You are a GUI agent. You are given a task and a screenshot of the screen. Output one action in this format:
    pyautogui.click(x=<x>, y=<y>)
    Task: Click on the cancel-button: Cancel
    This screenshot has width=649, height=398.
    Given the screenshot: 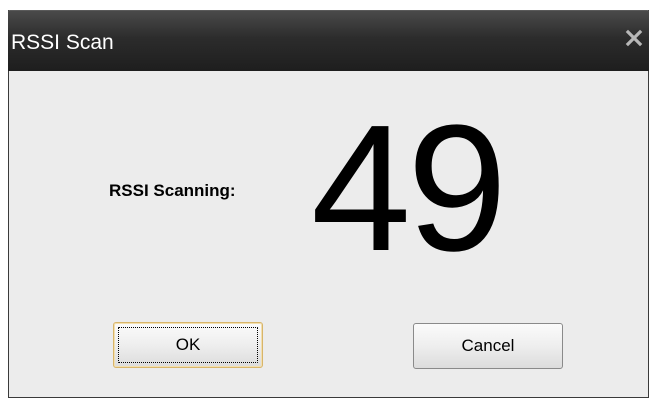 What is the action you would take?
    pyautogui.click(x=488, y=346)
    